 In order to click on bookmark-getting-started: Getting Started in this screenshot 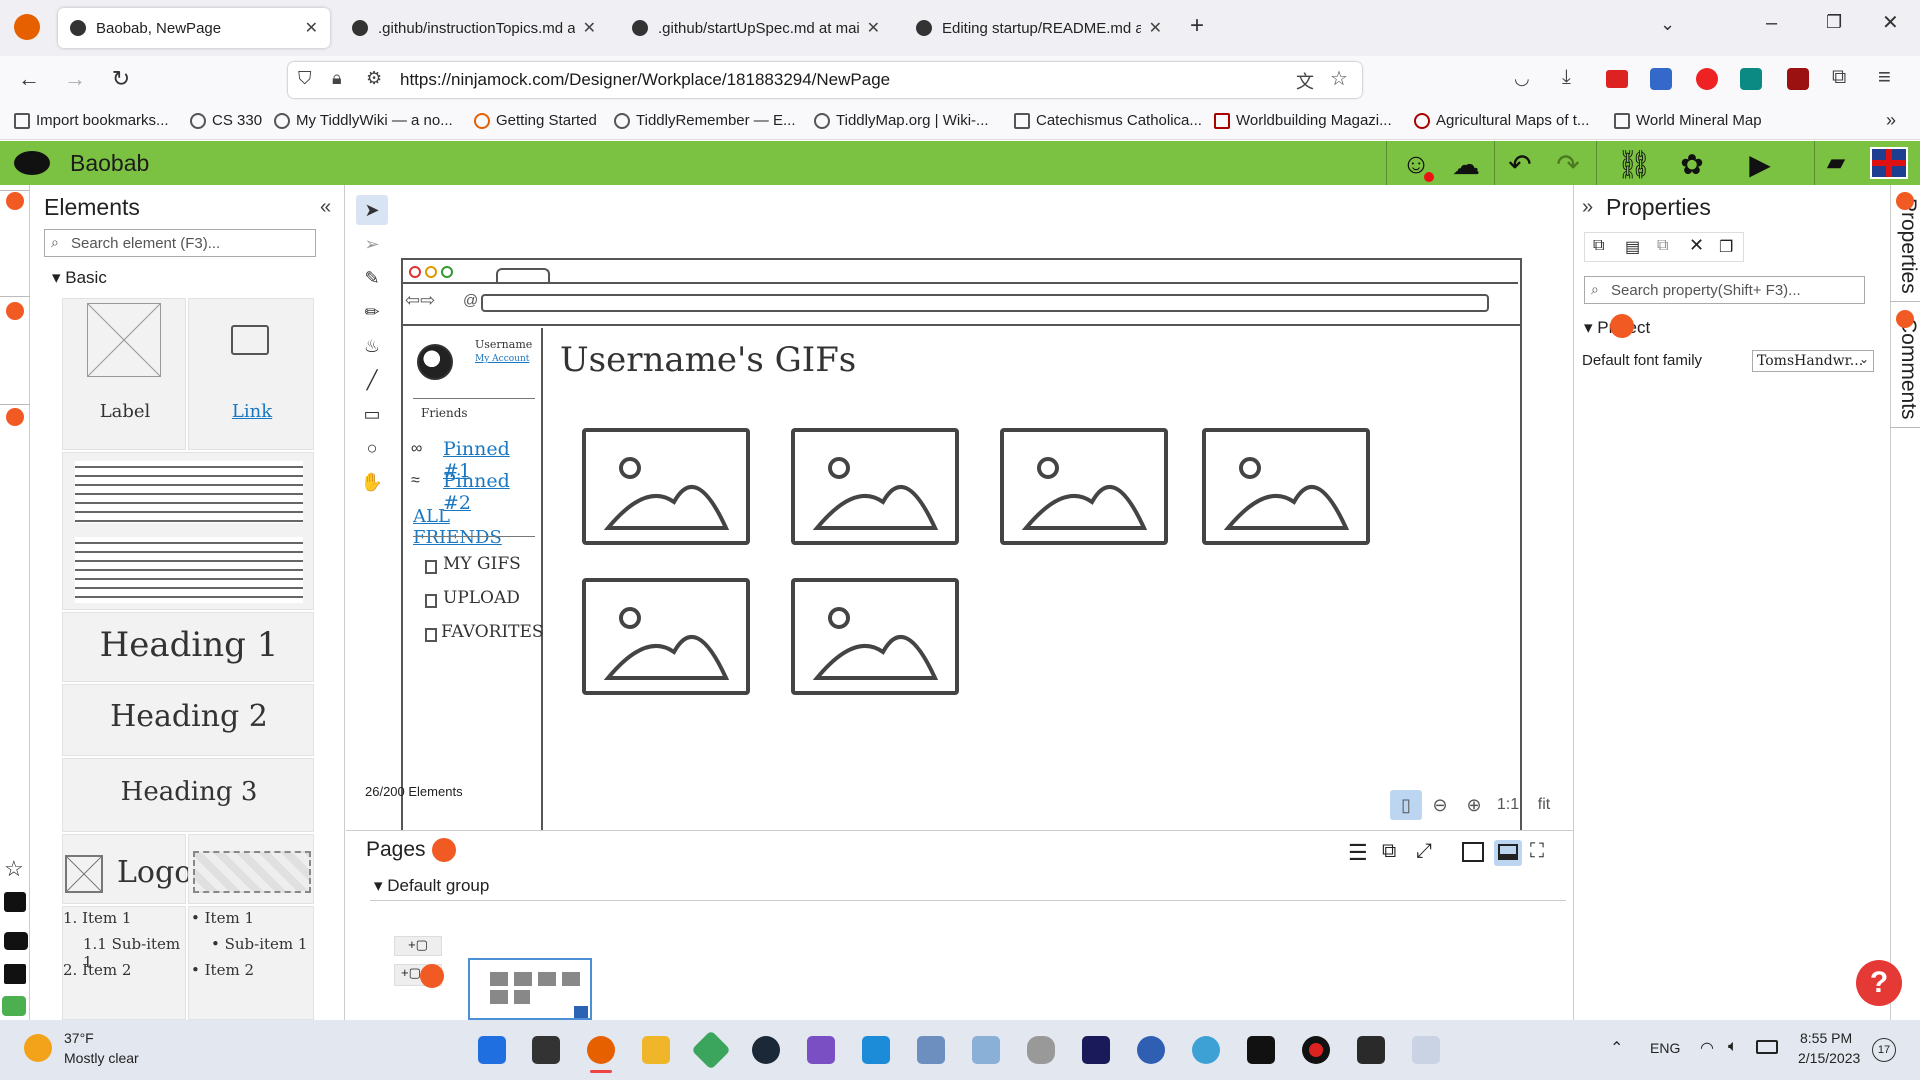, I will do `click(535, 120)`.